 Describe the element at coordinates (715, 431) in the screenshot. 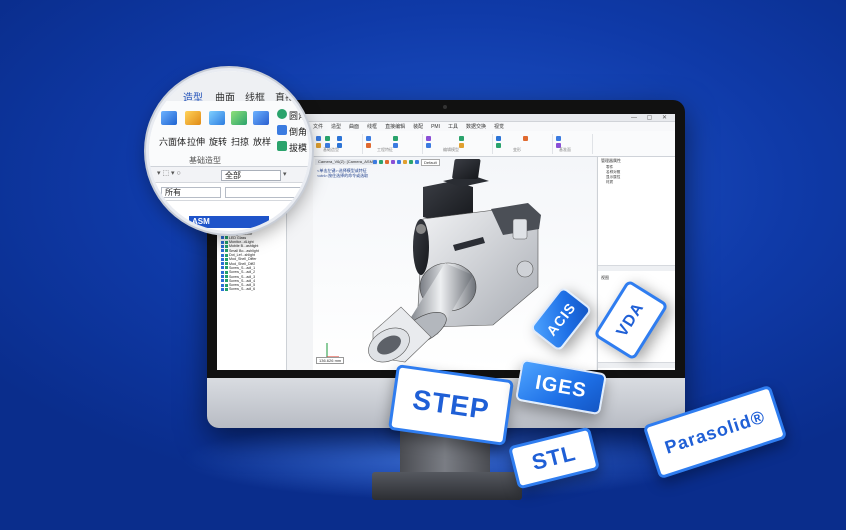

I see `format-label: Parasolid®` at that location.